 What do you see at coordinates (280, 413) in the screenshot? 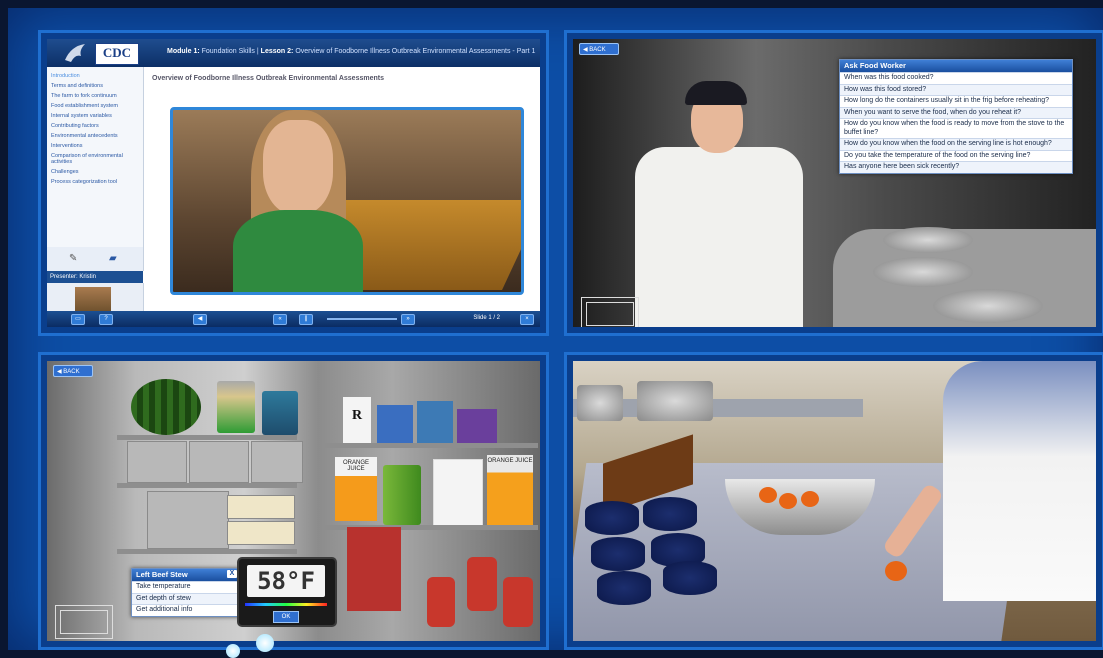
I see `jar` at bounding box center [280, 413].